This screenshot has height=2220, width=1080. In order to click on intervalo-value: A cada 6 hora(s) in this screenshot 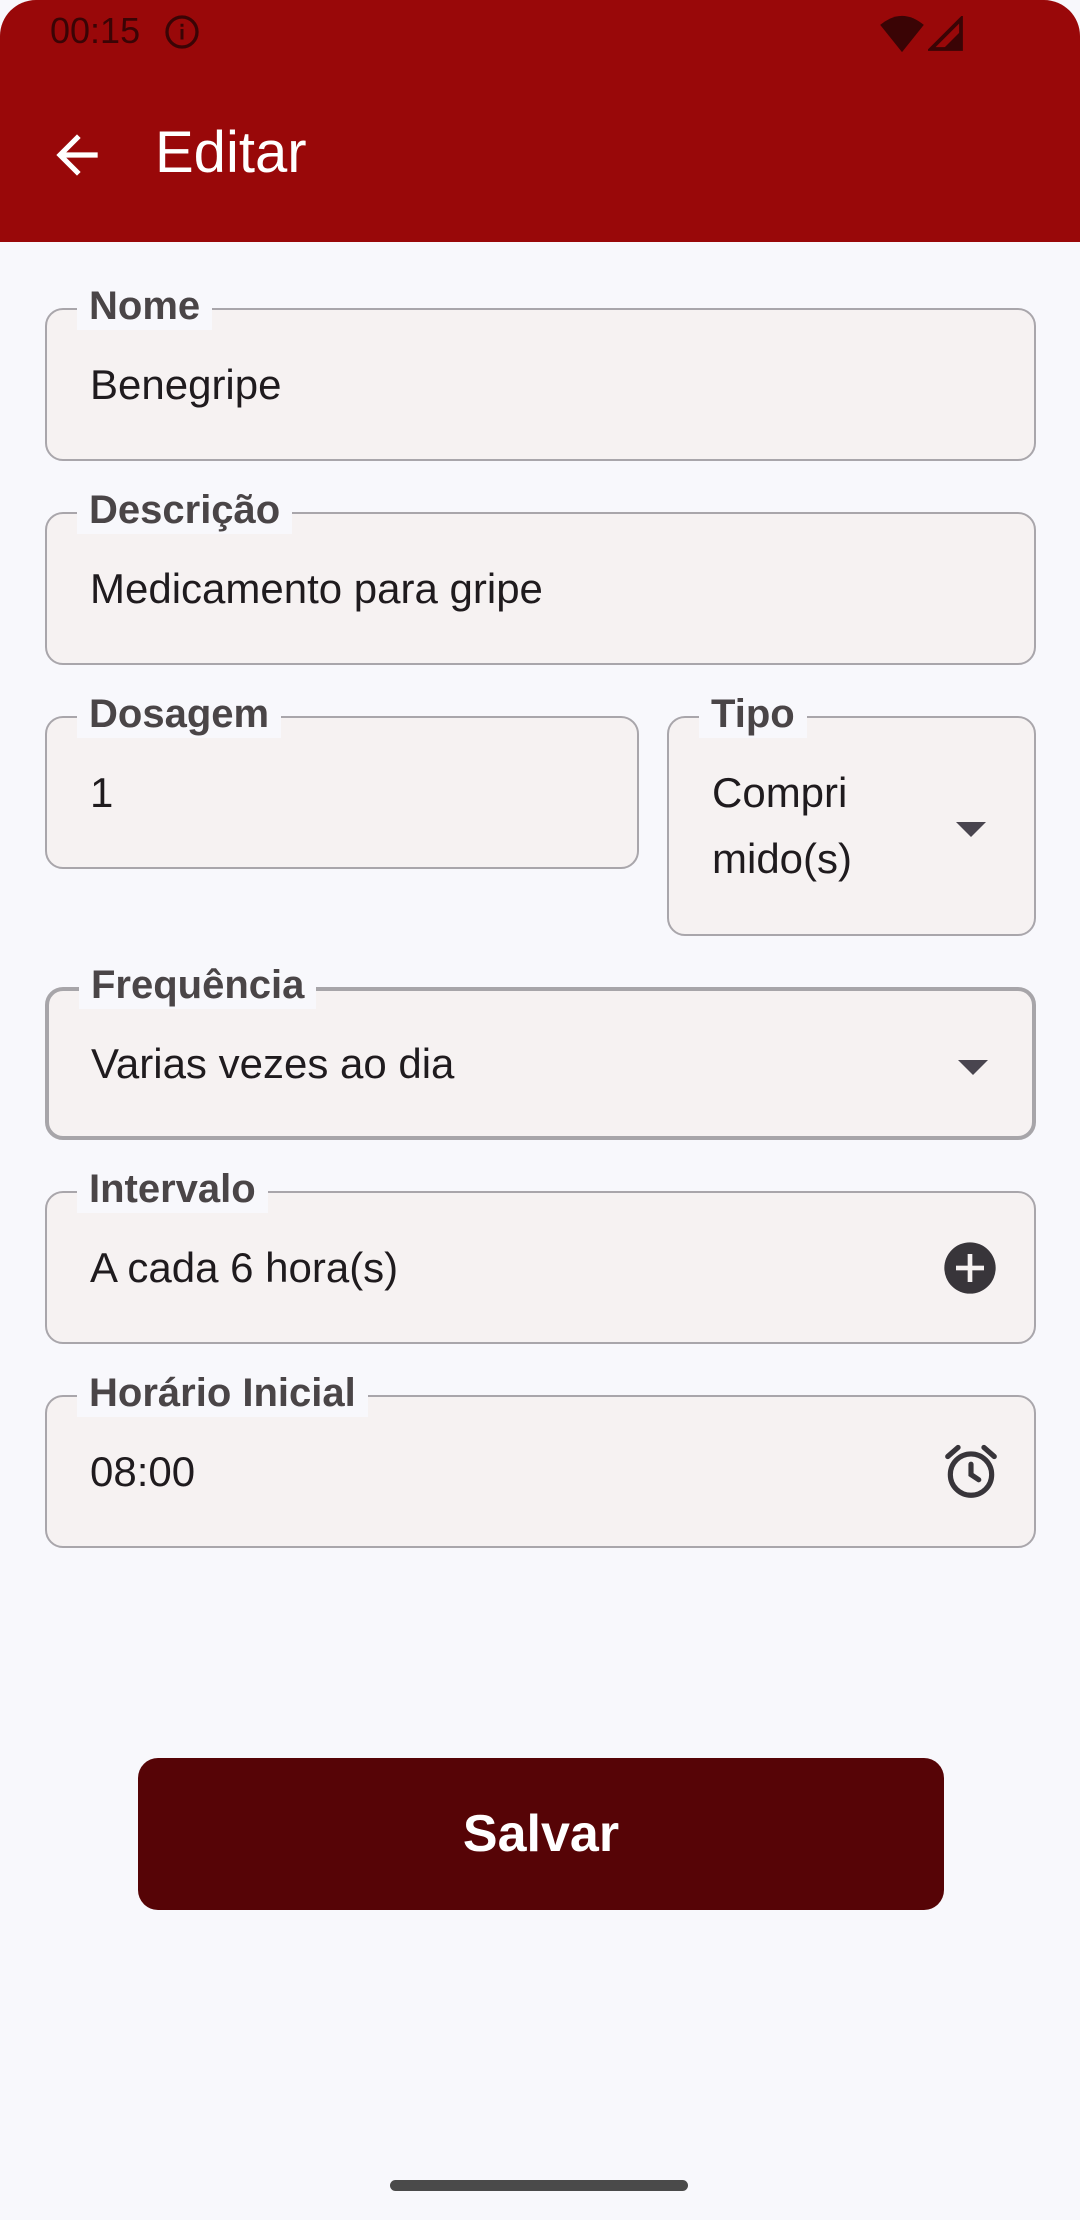, I will do `click(244, 1267)`.